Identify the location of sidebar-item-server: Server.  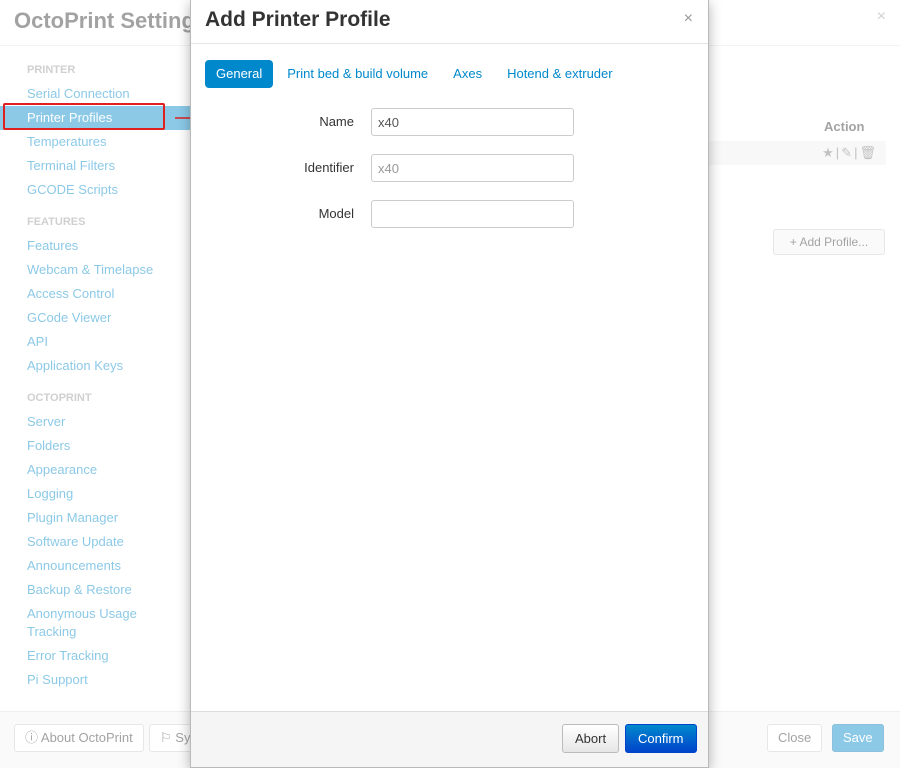
(95, 422).